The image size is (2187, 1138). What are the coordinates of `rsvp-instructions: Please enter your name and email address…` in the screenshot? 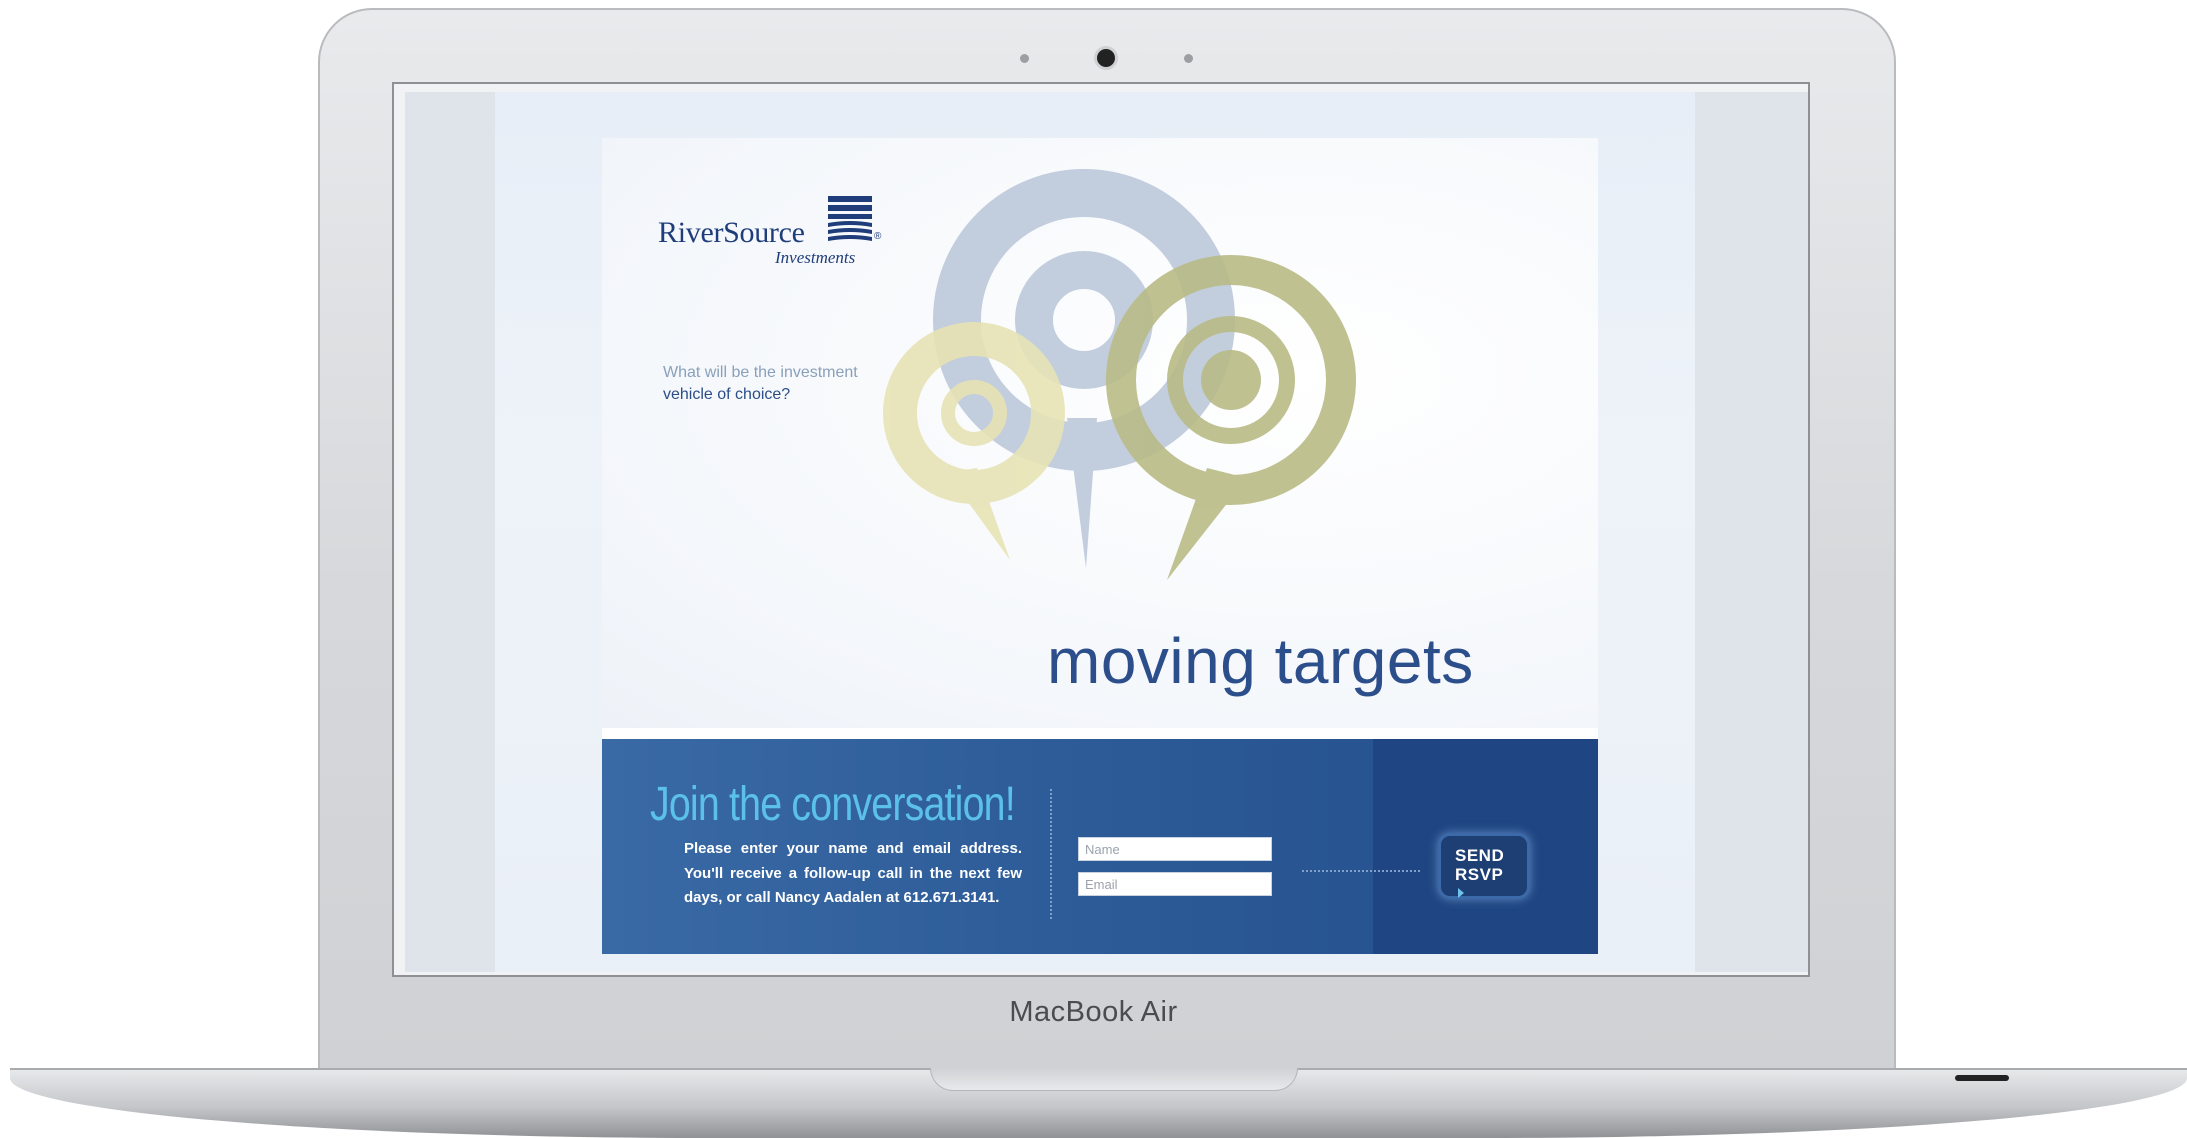 It's located at (853, 873).